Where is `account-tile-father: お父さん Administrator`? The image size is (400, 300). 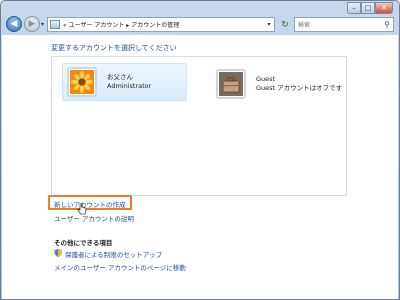 account-tile-father: お父さん Administrator is located at coordinates (124, 82).